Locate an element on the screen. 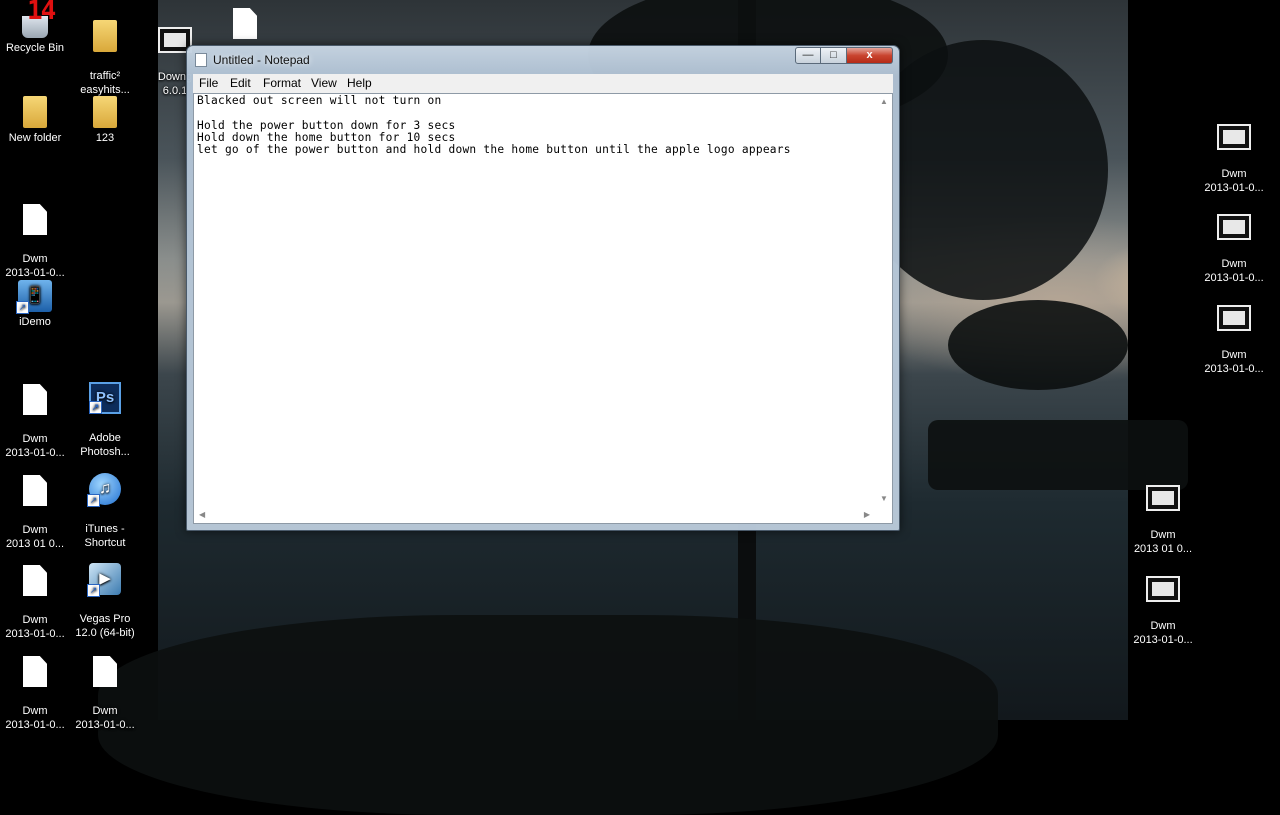  title-bar: Untitled - Notepad is located at coordinates (491, 61).